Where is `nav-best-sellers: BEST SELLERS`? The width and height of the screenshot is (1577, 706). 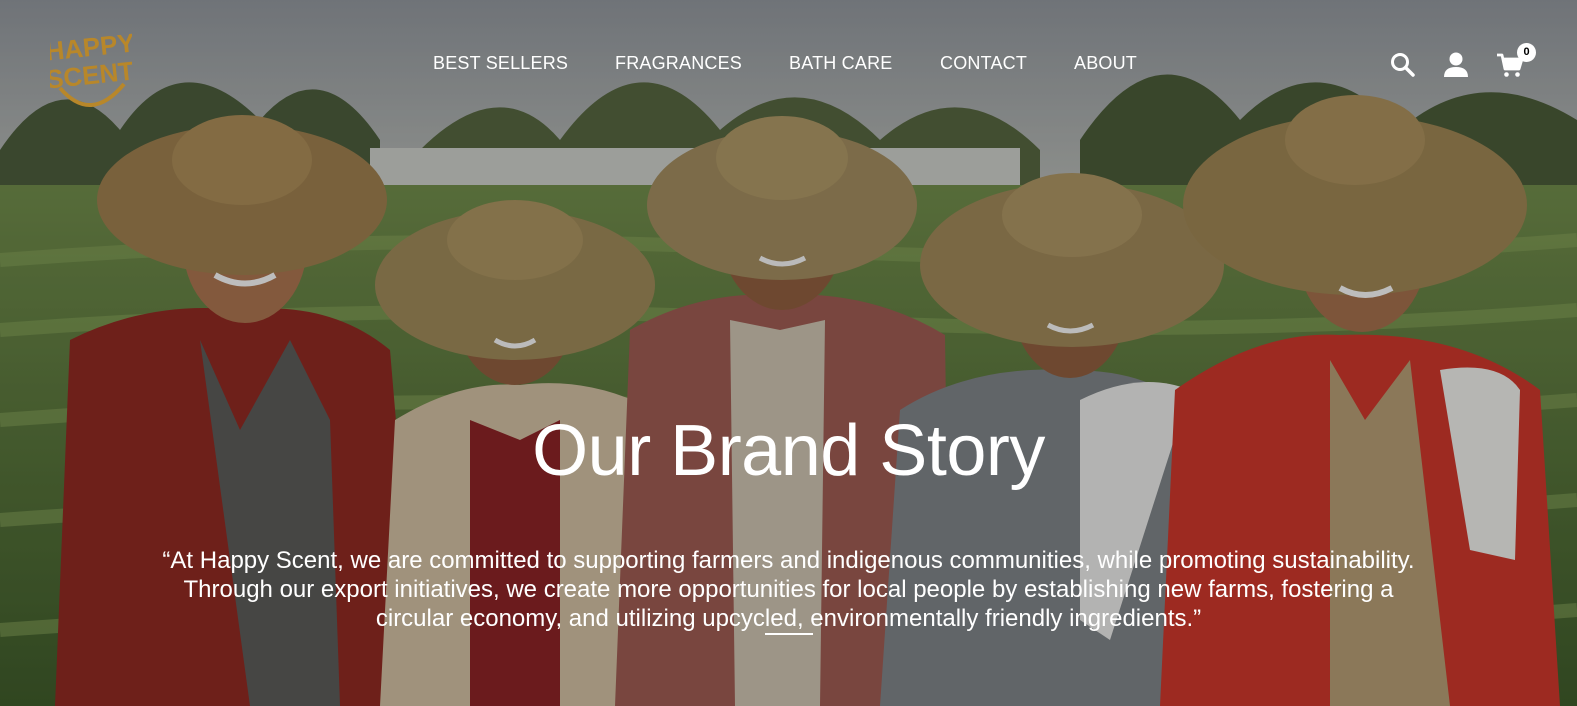
nav-best-sellers: BEST SELLERS is located at coordinates (500, 63).